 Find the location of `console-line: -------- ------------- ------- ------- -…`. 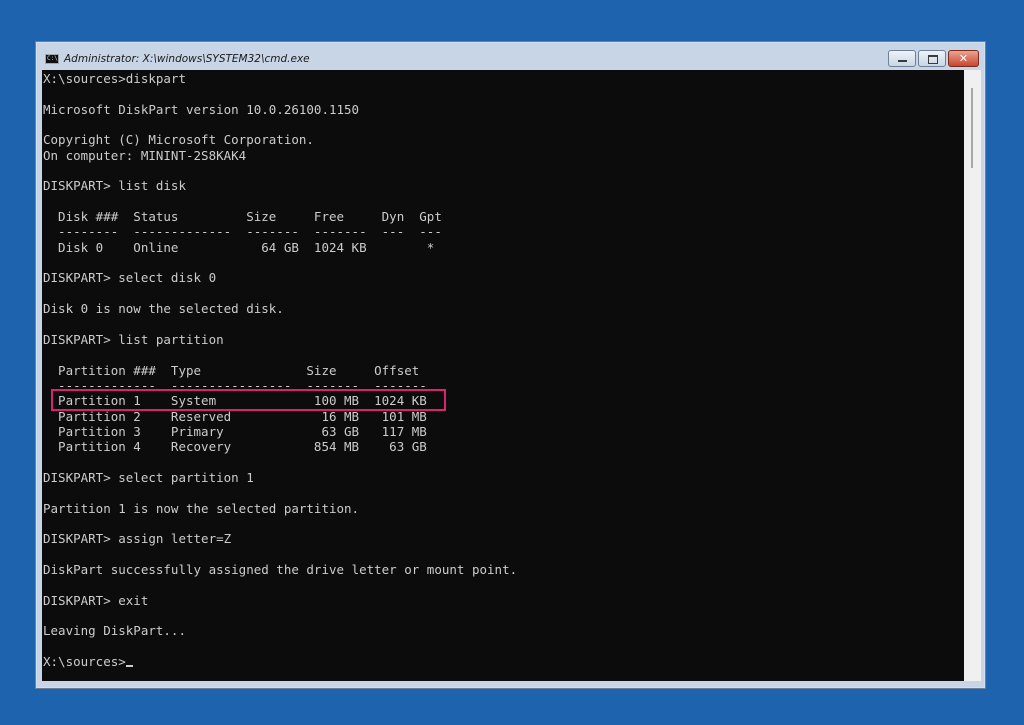

console-line: -------- ------------- ------- ------- -… is located at coordinates (280, 231).